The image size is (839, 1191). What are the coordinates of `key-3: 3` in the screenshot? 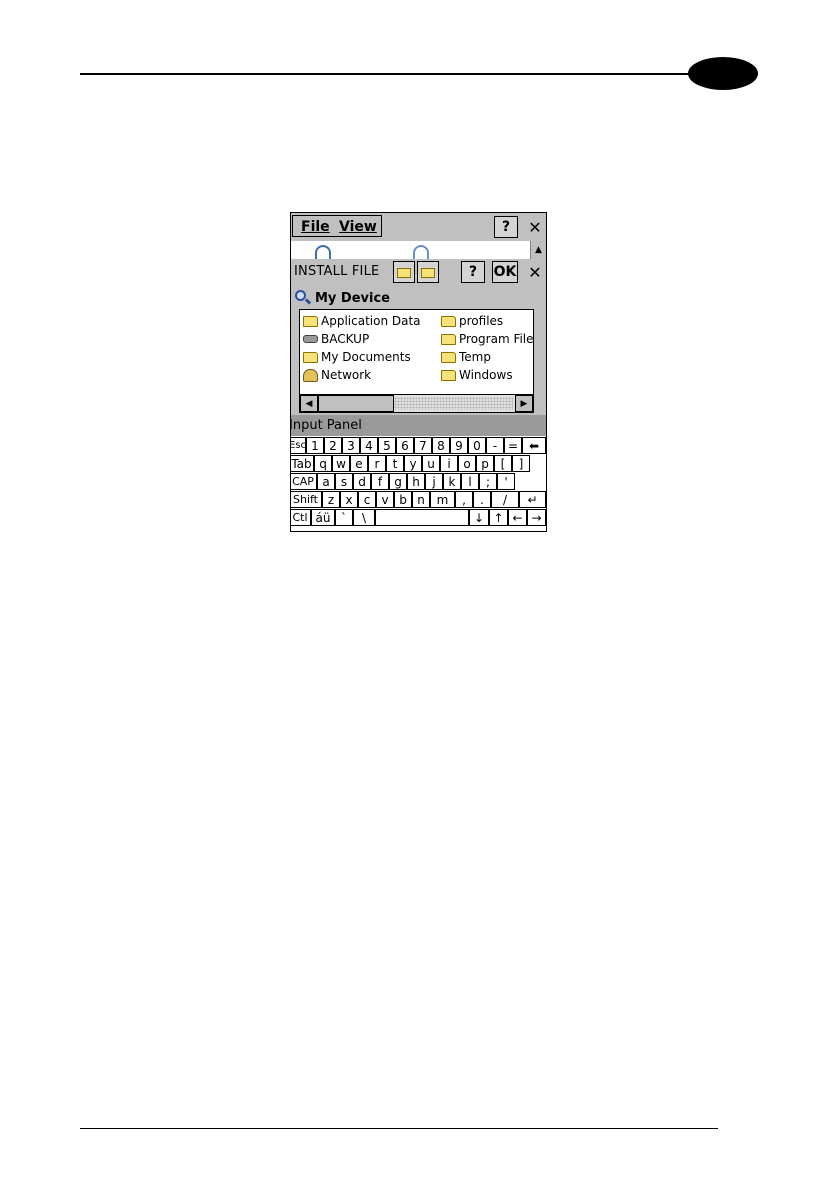 It's located at (351, 445).